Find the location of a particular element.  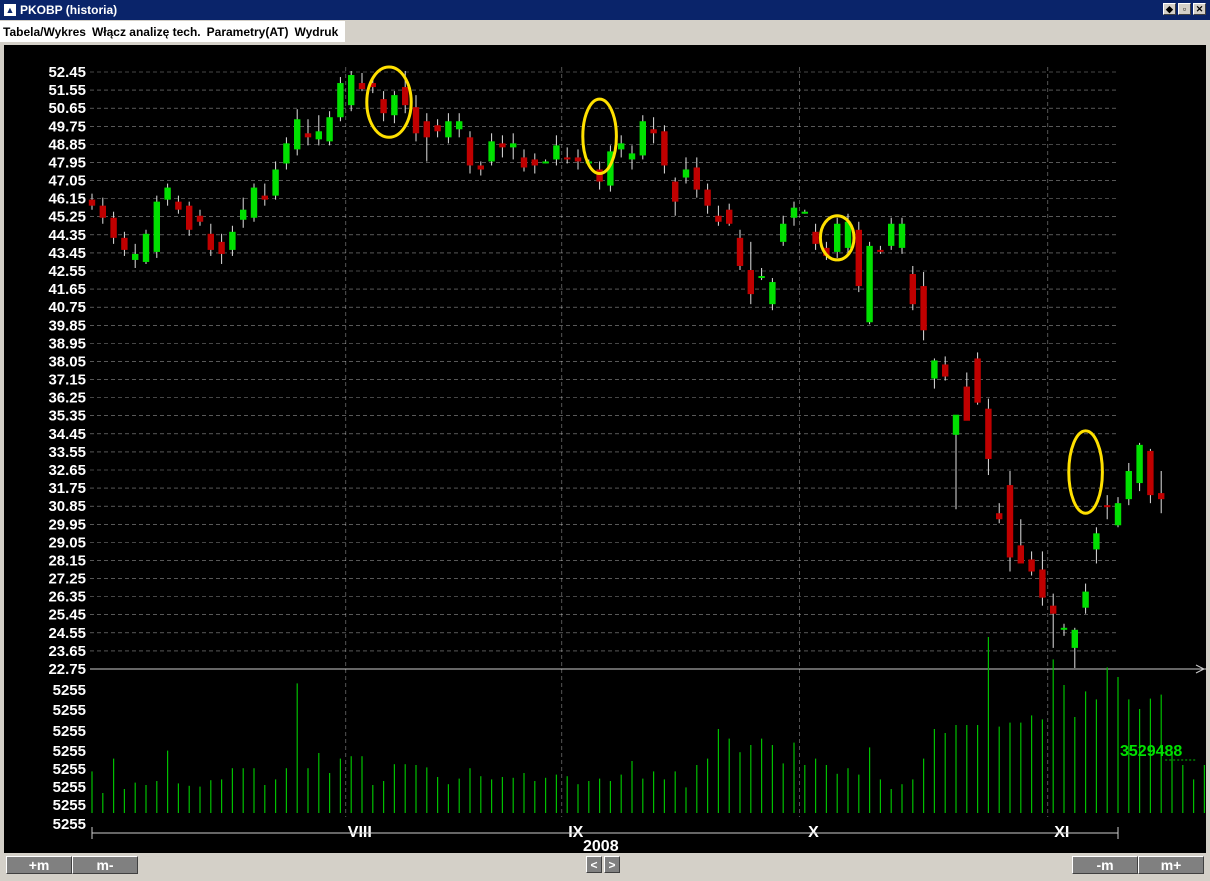

zoom-in-right-button: m+ is located at coordinates (1171, 865).